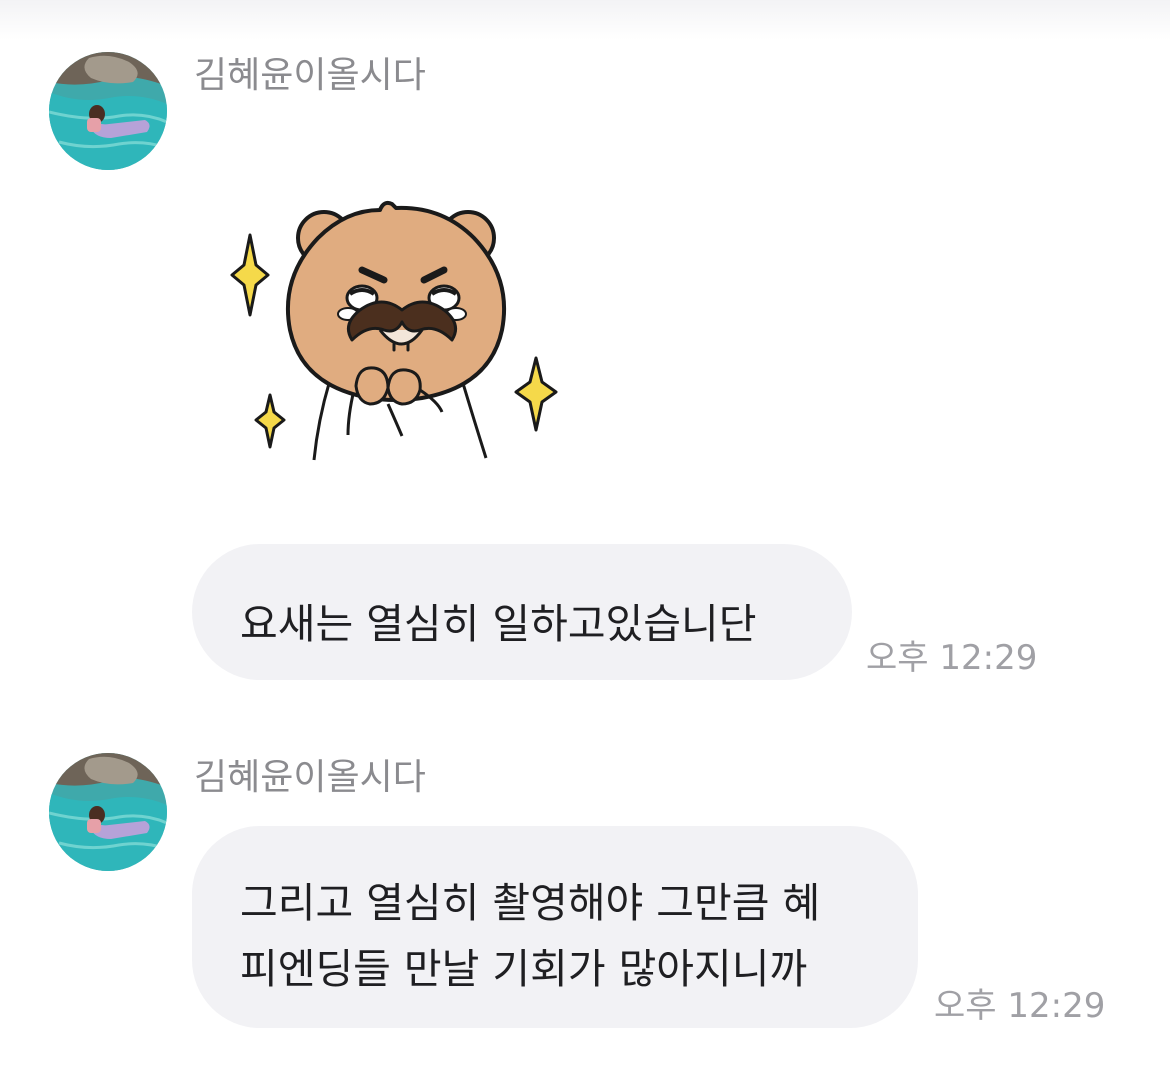 Image resolution: width=1170 pixels, height=1087 pixels. Describe the element at coordinates (585, 20) in the screenshot. I see `top-fade` at that location.